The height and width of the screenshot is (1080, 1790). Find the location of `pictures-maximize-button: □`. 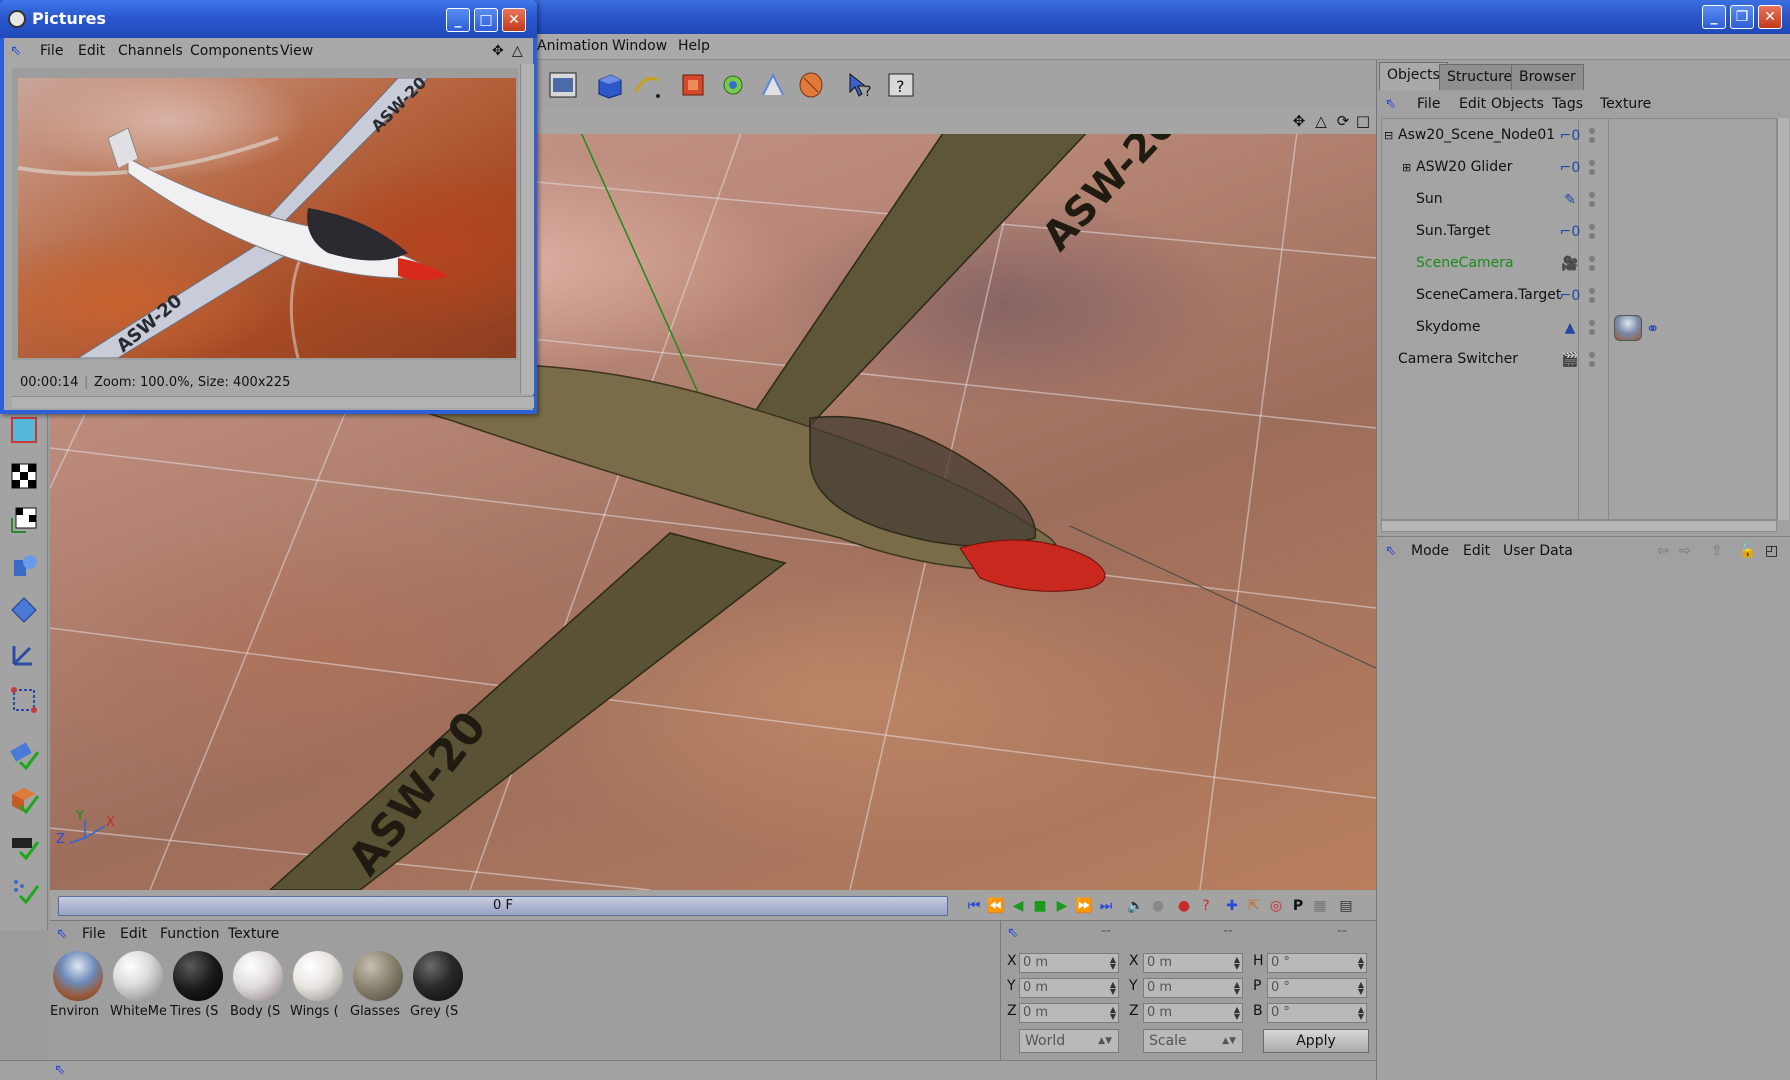

pictures-maximize-button: □ is located at coordinates (486, 20).